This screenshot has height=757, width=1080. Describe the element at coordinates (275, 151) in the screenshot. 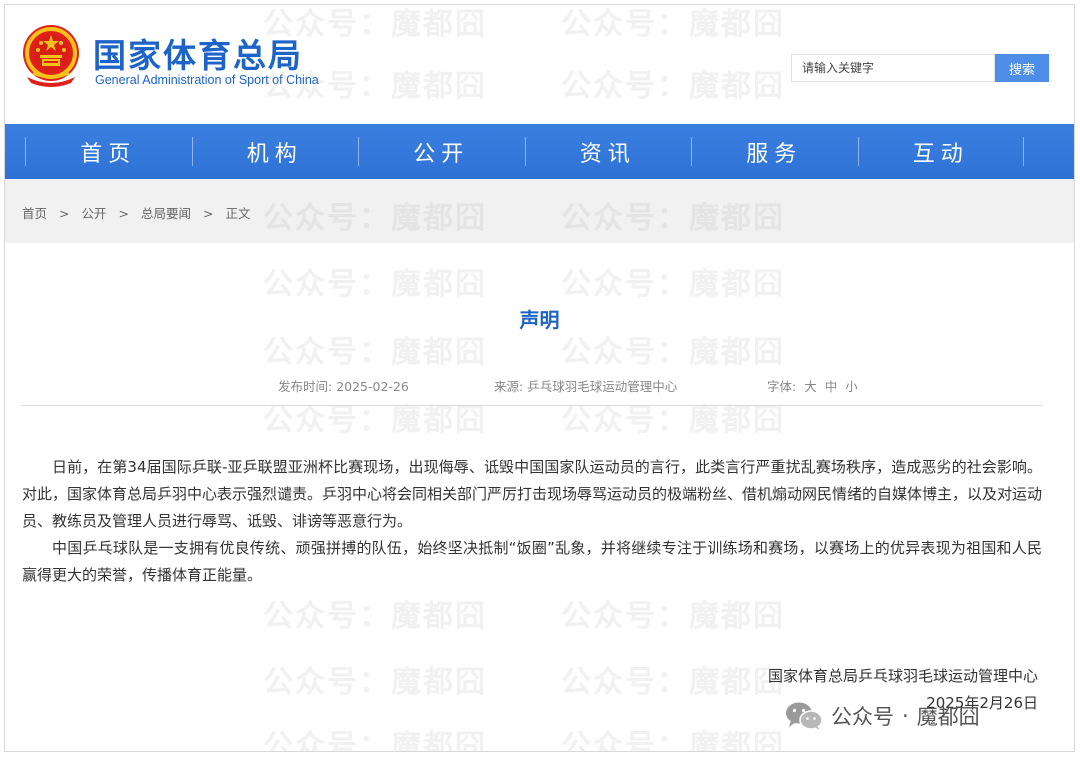

I see `nav-item-organization: 机构` at that location.